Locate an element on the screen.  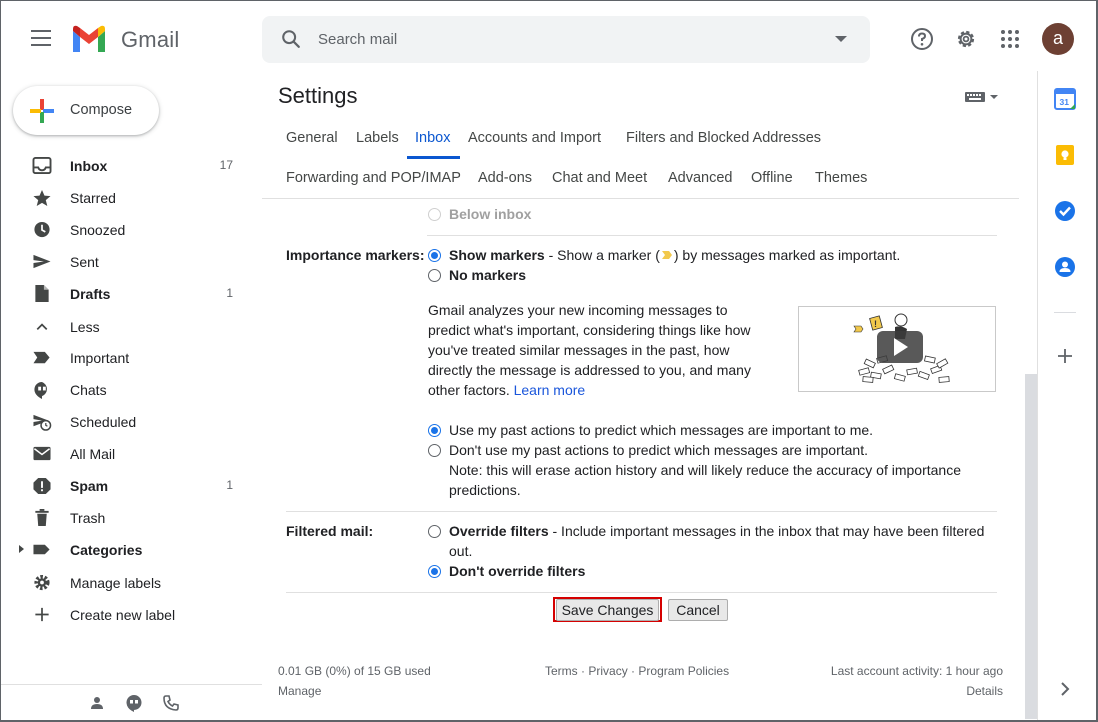
sidebar-item-label: Manage labels is located at coordinates (116, 583).